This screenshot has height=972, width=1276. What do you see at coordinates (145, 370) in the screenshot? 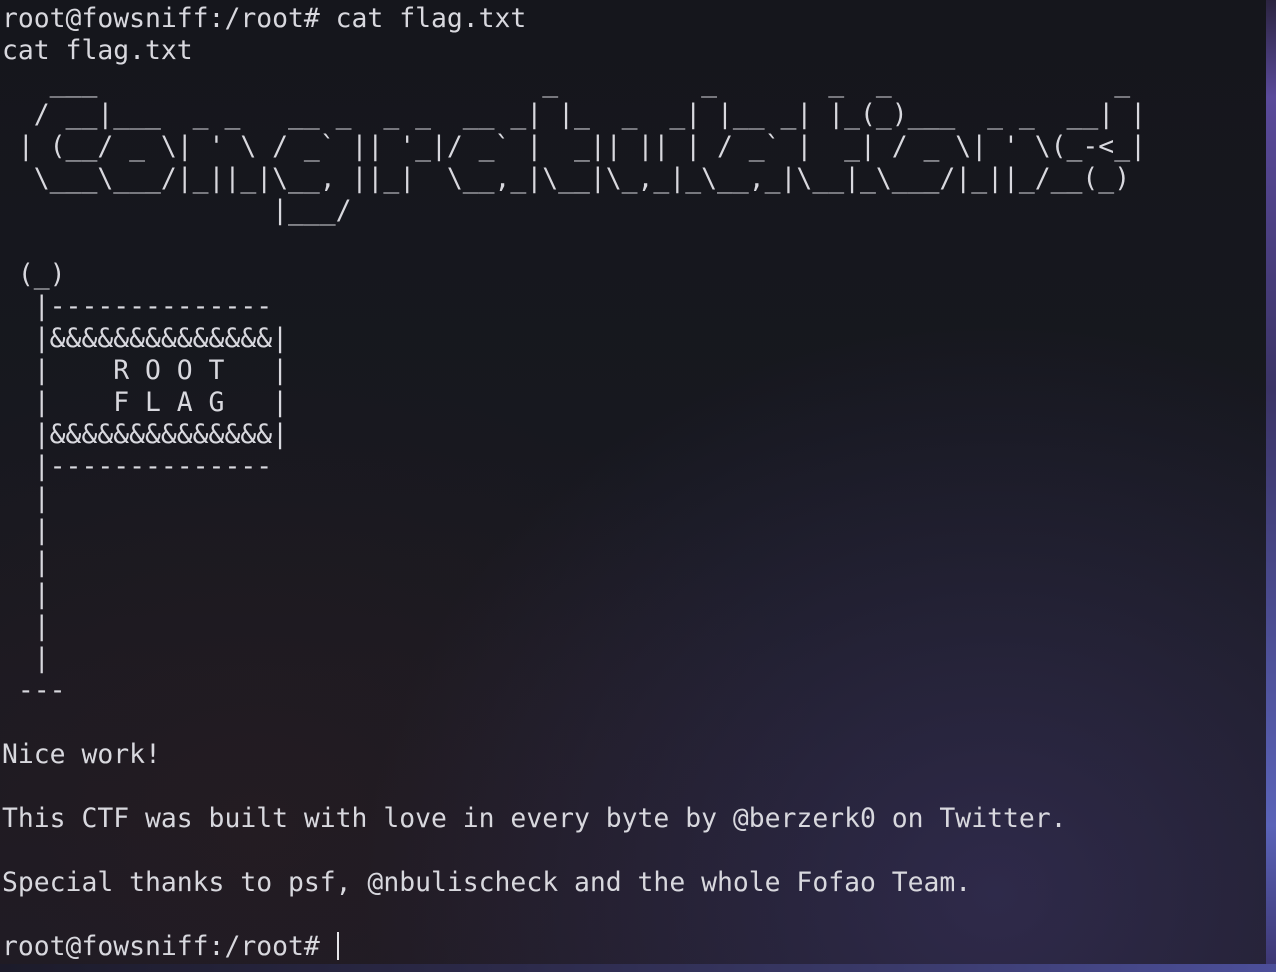
I see `flag-art-line: | R O O T |` at bounding box center [145, 370].